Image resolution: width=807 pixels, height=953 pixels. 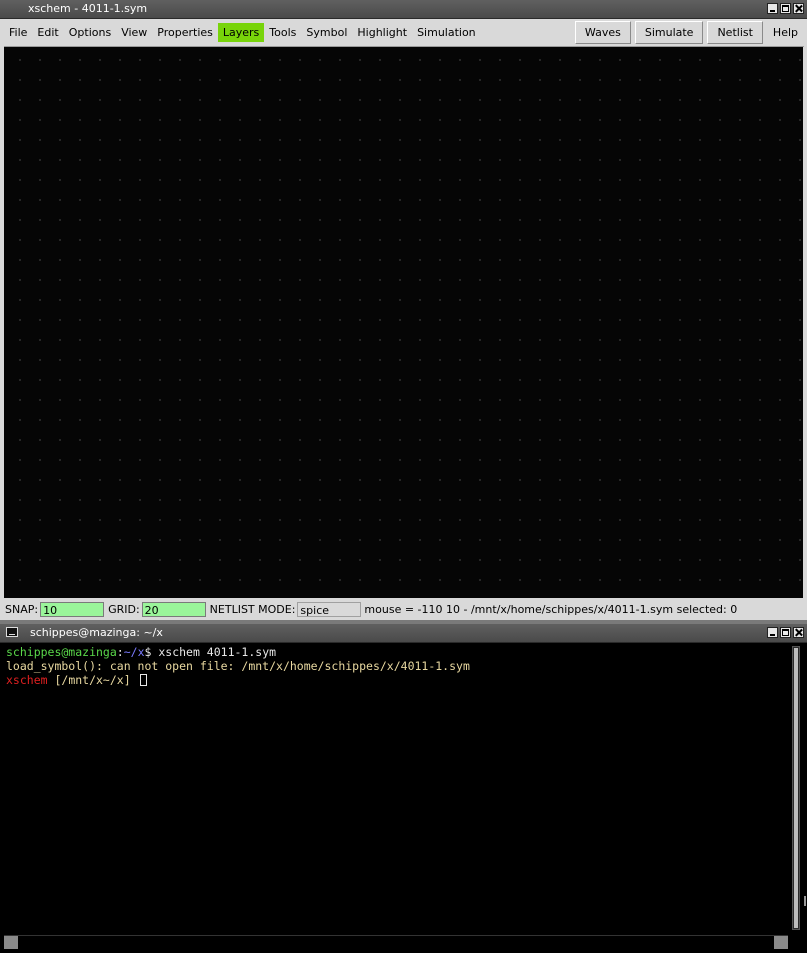 What do you see at coordinates (326, 32) in the screenshot?
I see `menu-symbol: Symbol` at bounding box center [326, 32].